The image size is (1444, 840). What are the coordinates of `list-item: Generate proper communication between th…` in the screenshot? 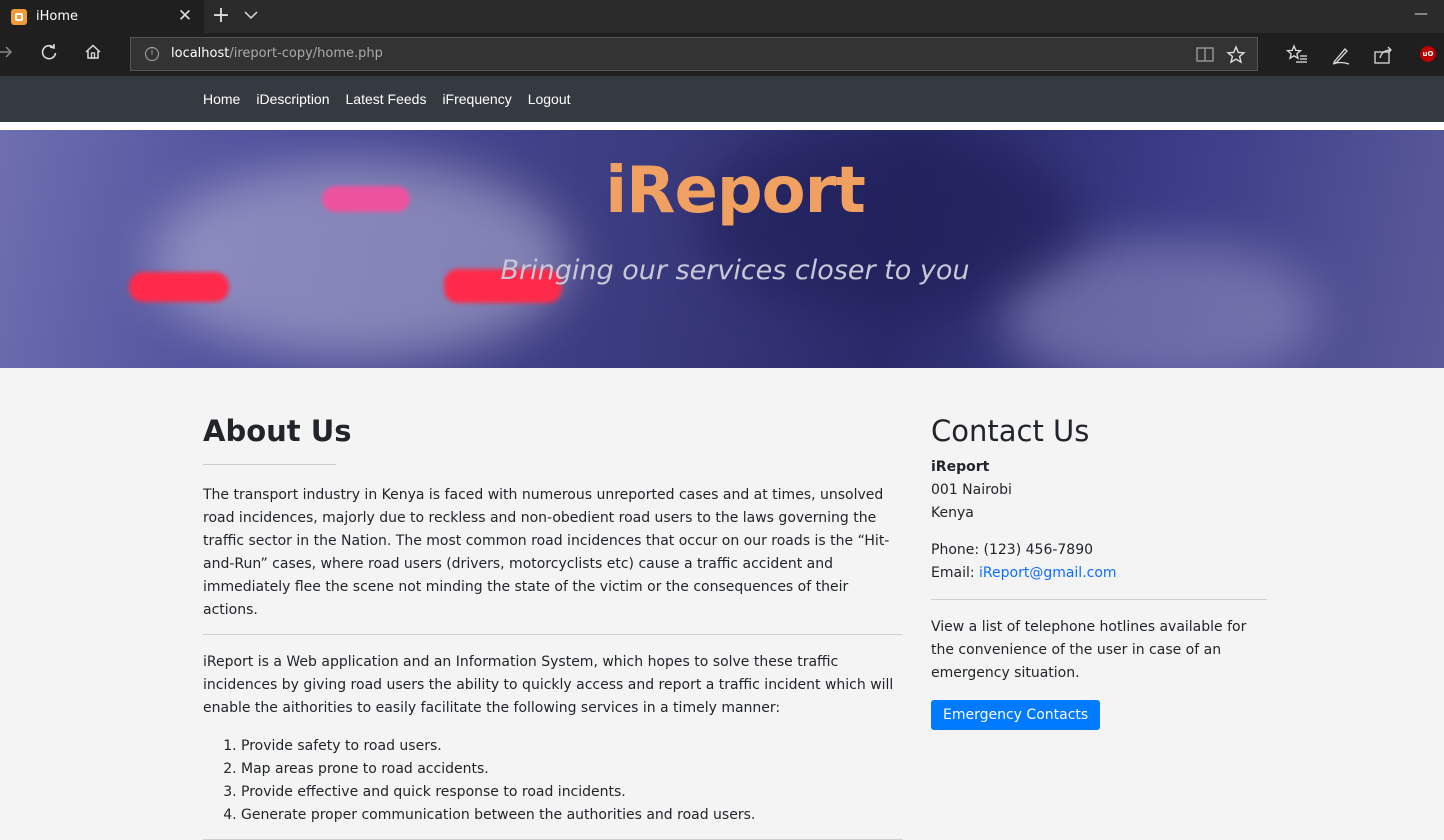 It's located at (572, 815).